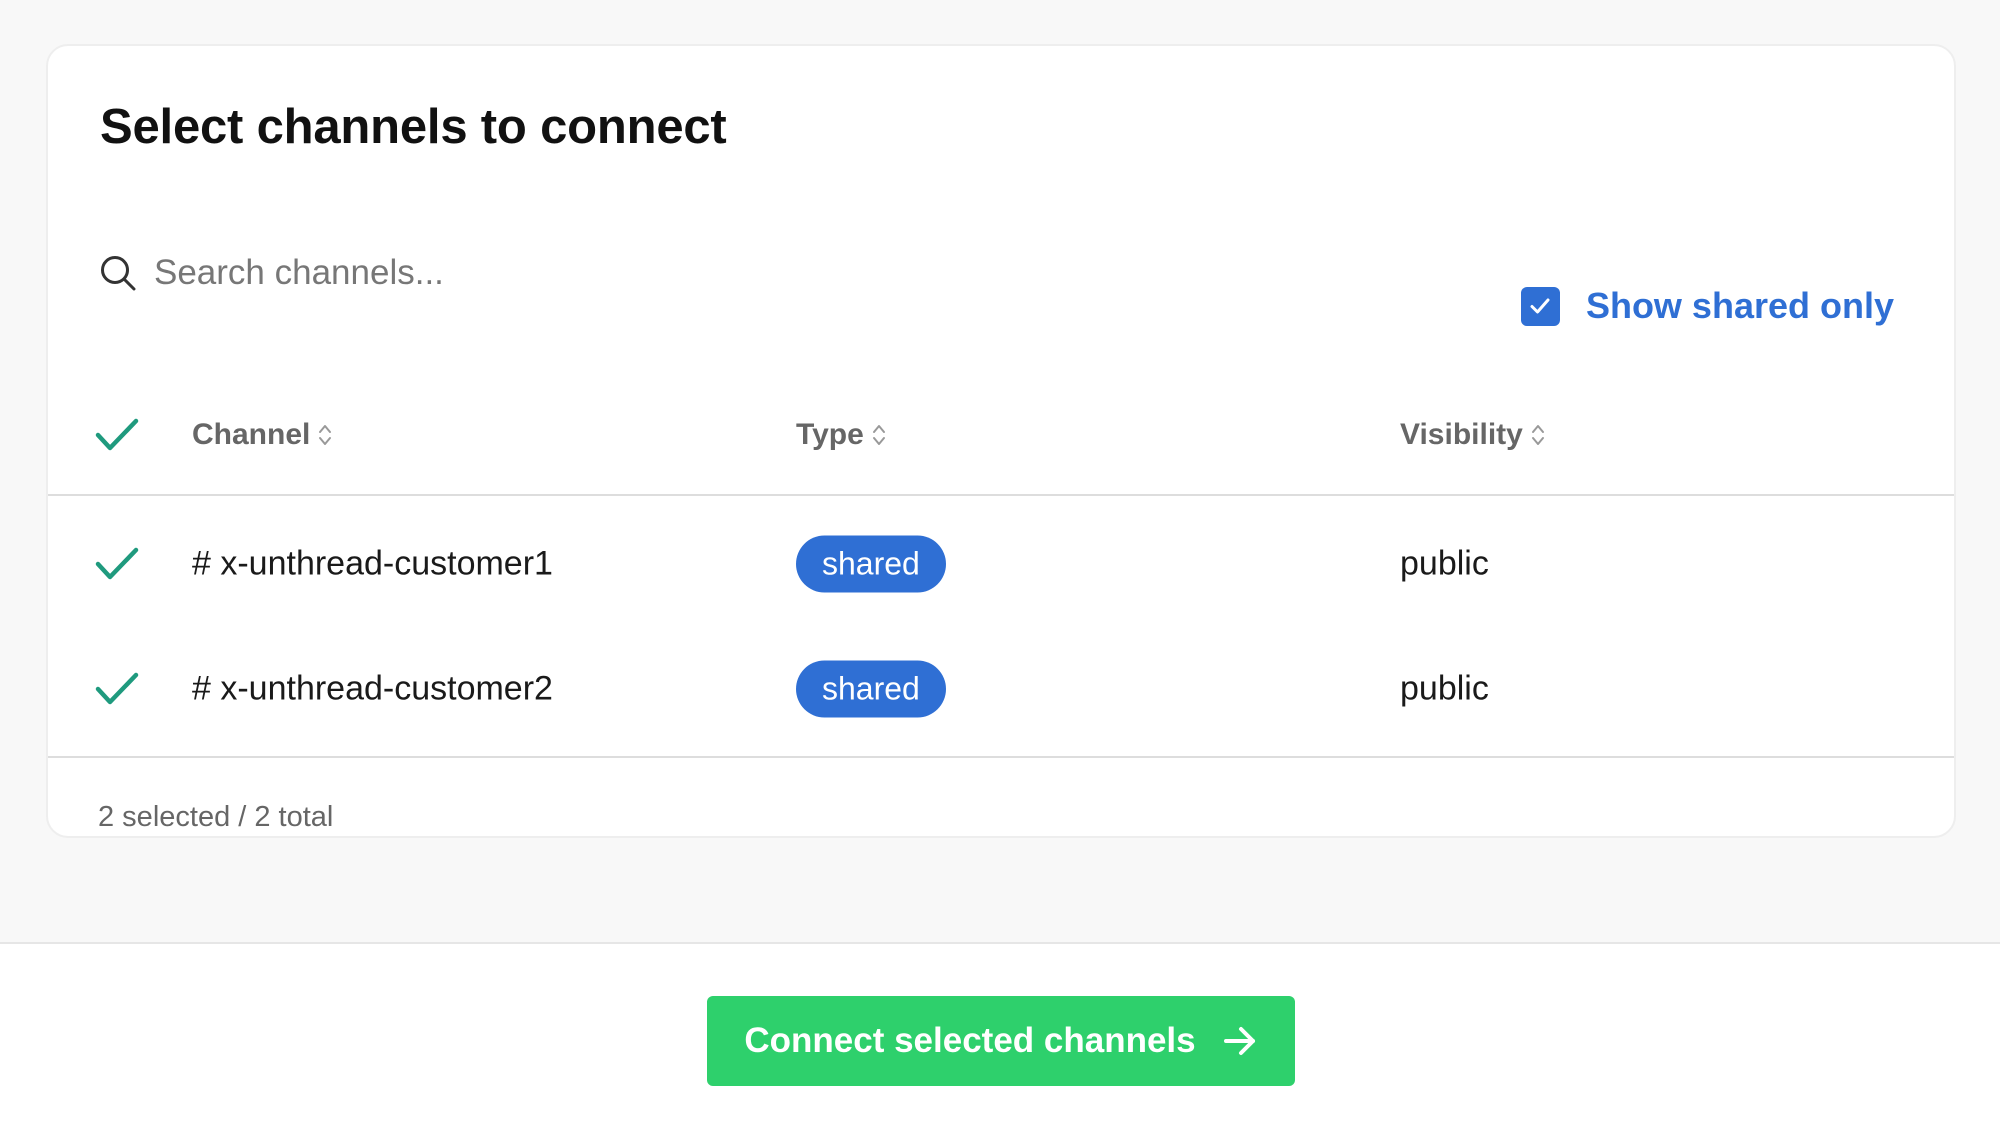 The image size is (2000, 1134). Describe the element at coordinates (1001, 757) in the screenshot. I see `table-divider` at that location.